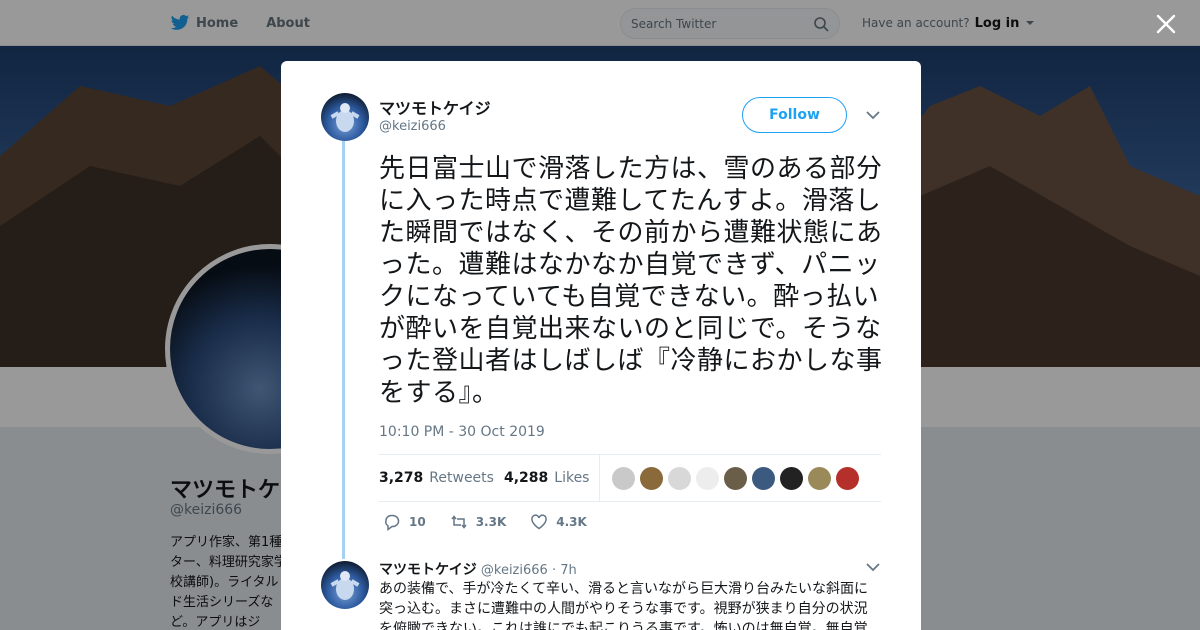 This screenshot has height=630, width=1200. Describe the element at coordinates (478, 569) in the screenshot. I see `reply-header: マツモトケイジ @keizi666 · 7h` at that location.